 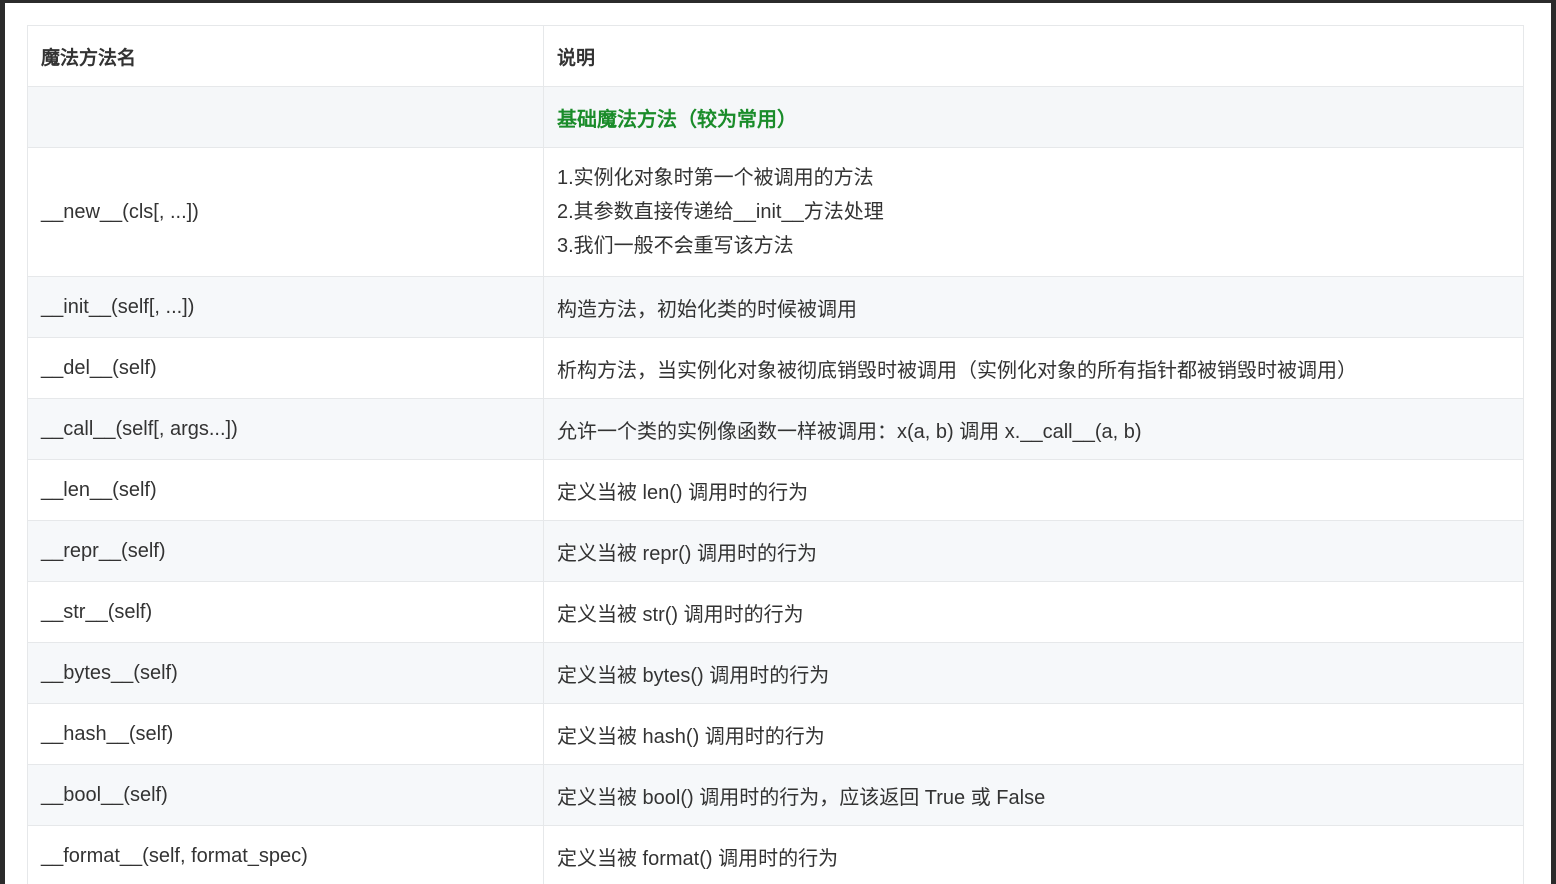 I want to click on method-name-cell: __bool__(self), so click(x=285, y=795).